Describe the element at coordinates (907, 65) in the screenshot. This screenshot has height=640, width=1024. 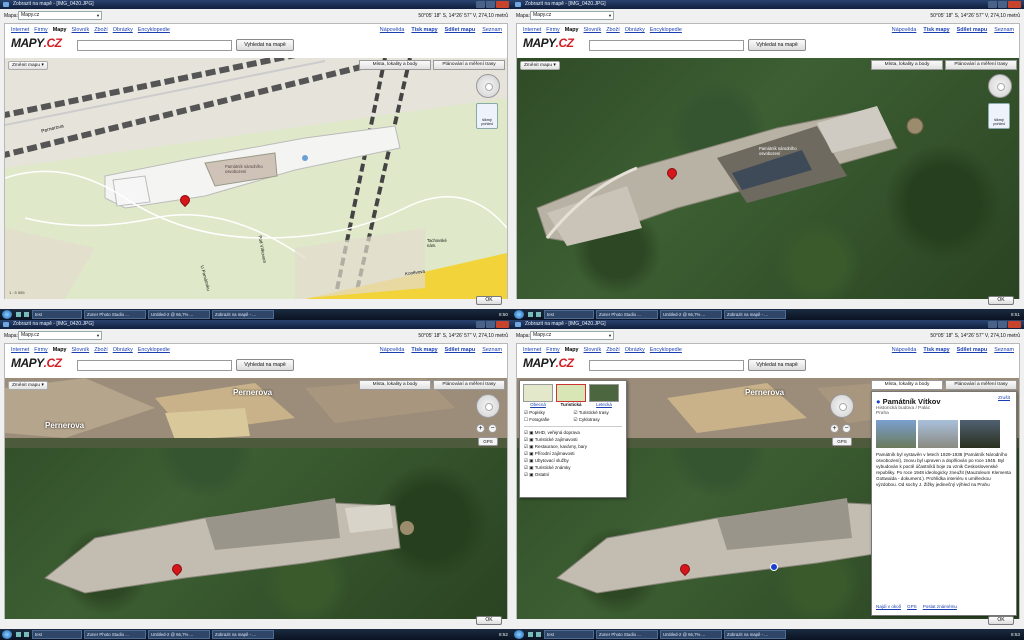
I see `tab-places: Místa, lokality a body` at that location.